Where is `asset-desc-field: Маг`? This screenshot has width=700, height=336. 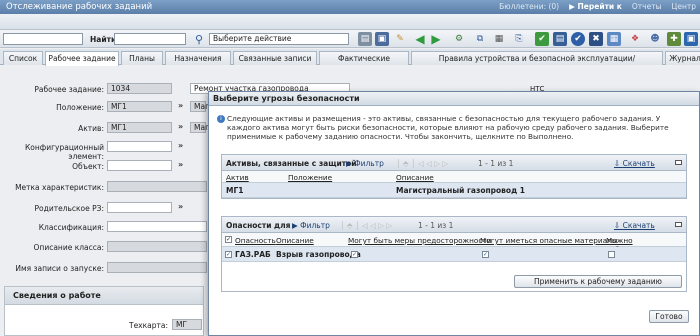
asset-desc-field: Маг is located at coordinates (199, 127).